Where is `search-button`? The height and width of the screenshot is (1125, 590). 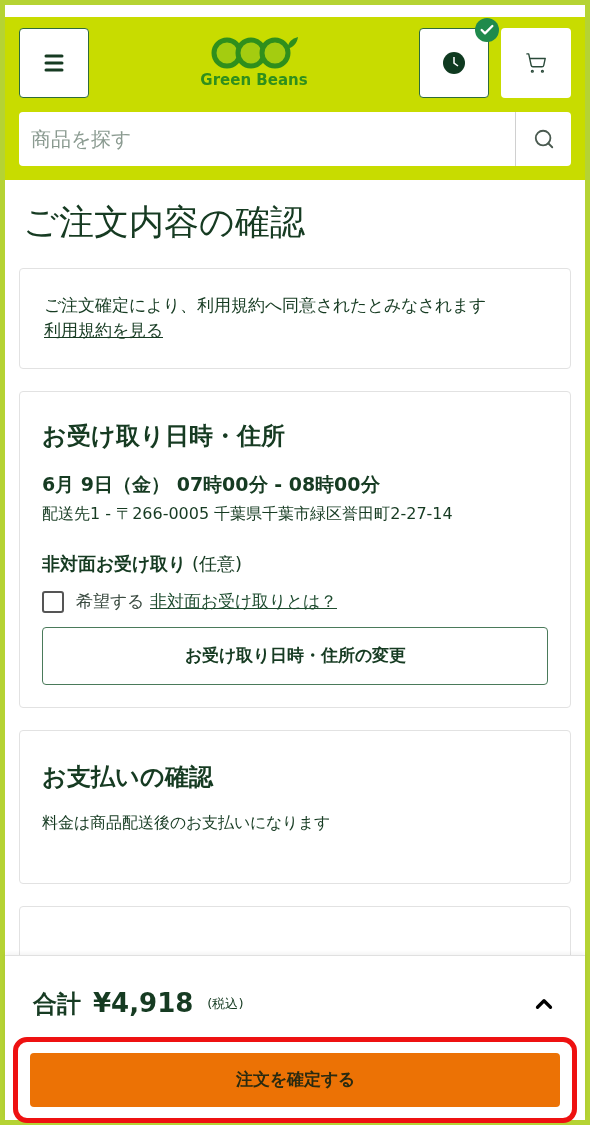 search-button is located at coordinates (543, 139).